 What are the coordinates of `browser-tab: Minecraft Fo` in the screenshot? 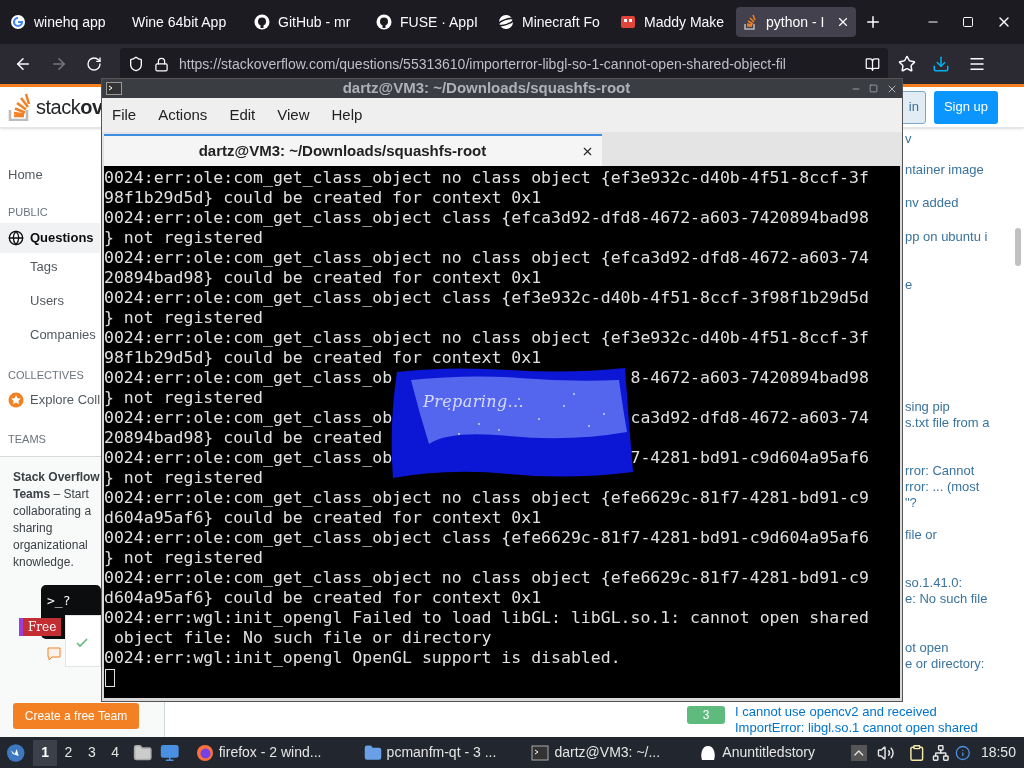 It's located at (552, 22).